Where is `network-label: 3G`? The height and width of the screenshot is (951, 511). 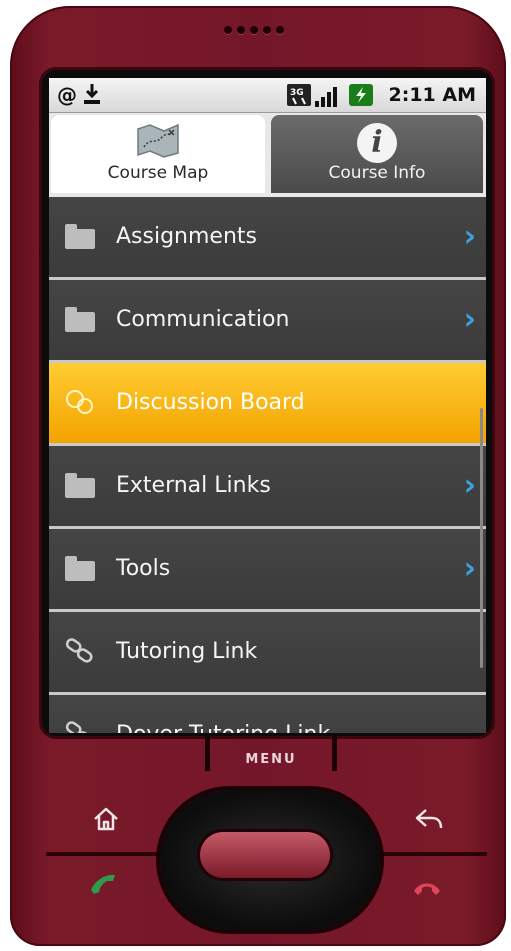 network-label: 3G is located at coordinates (297, 93).